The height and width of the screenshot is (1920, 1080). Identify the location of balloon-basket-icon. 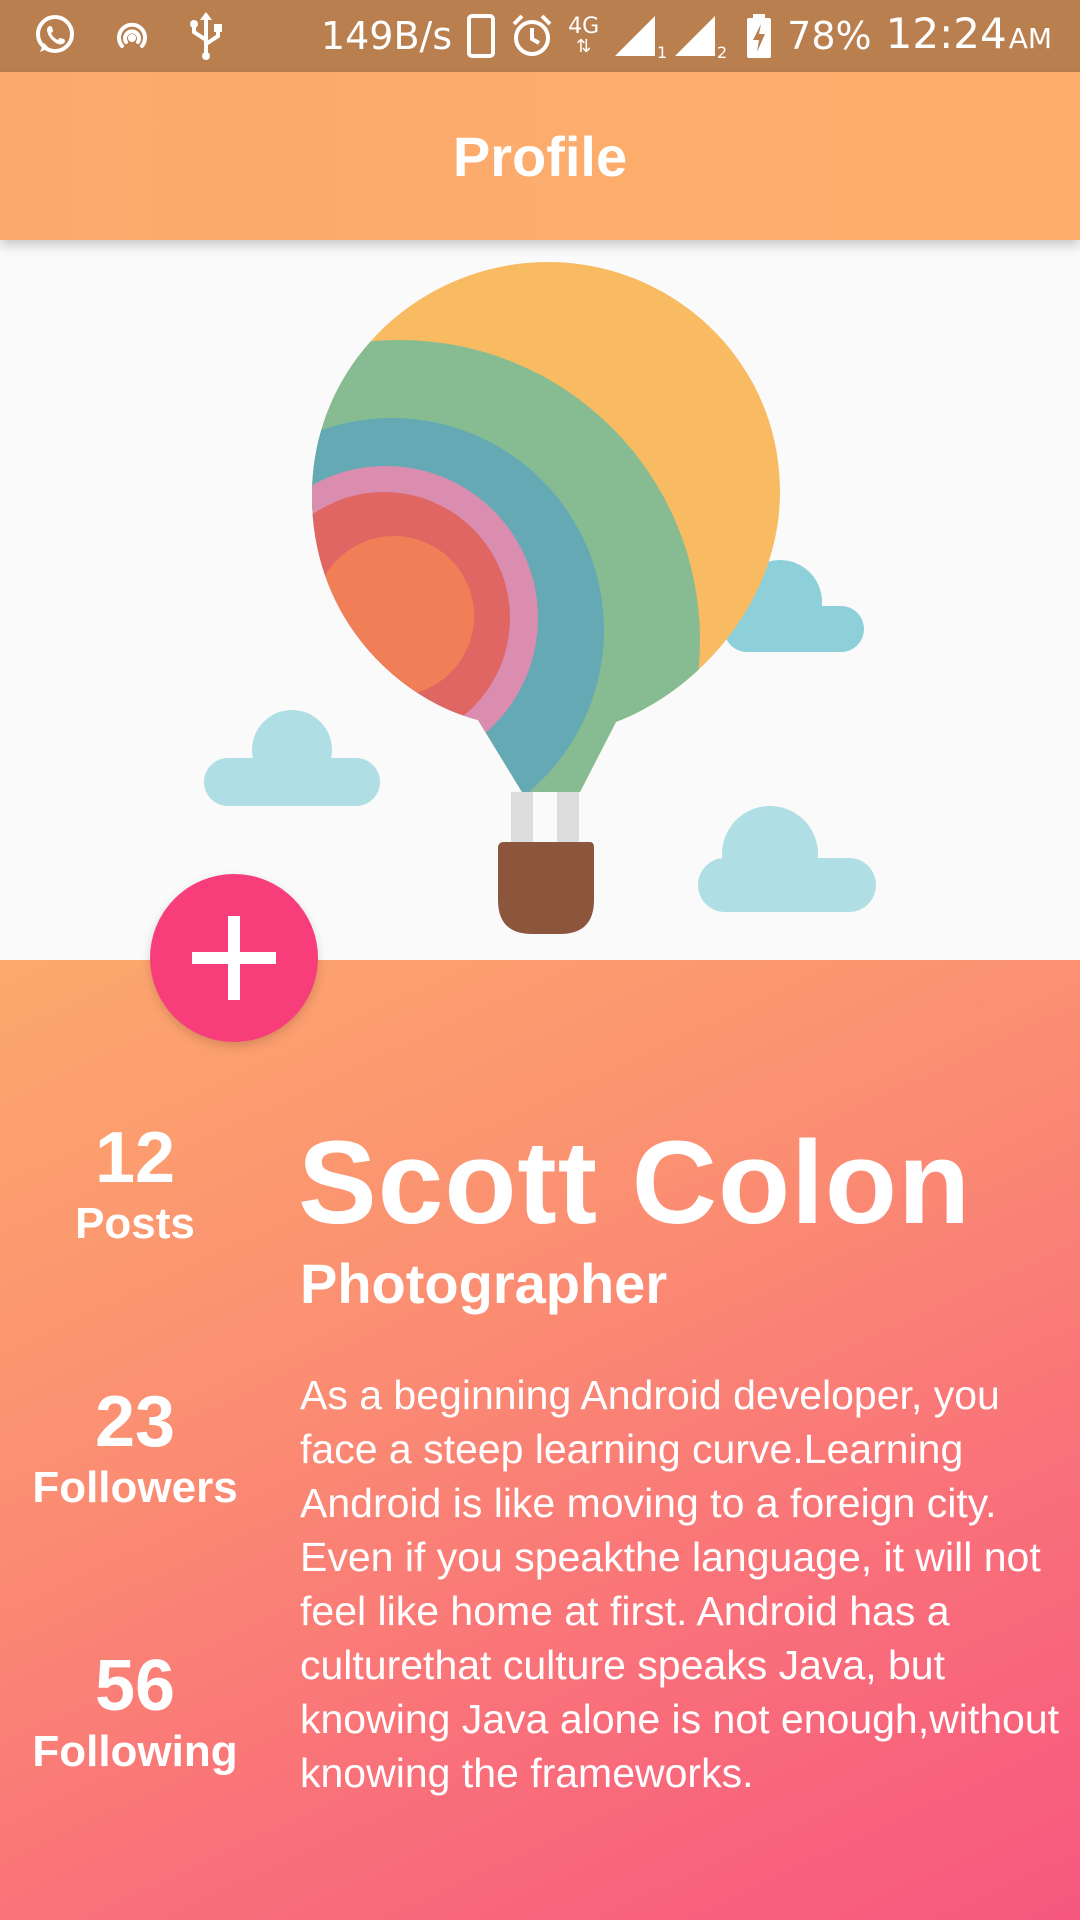
(546, 888).